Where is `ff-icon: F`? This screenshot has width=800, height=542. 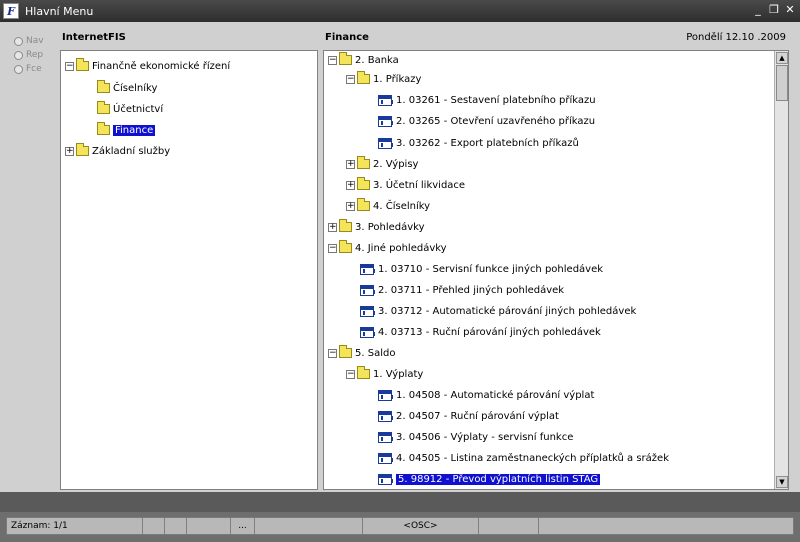 ff-icon: F is located at coordinates (11, 11).